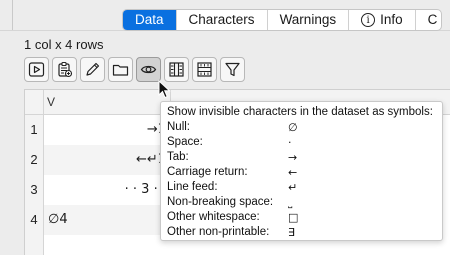 This screenshot has width=450, height=255. I want to click on columns-button, so click(176, 69).